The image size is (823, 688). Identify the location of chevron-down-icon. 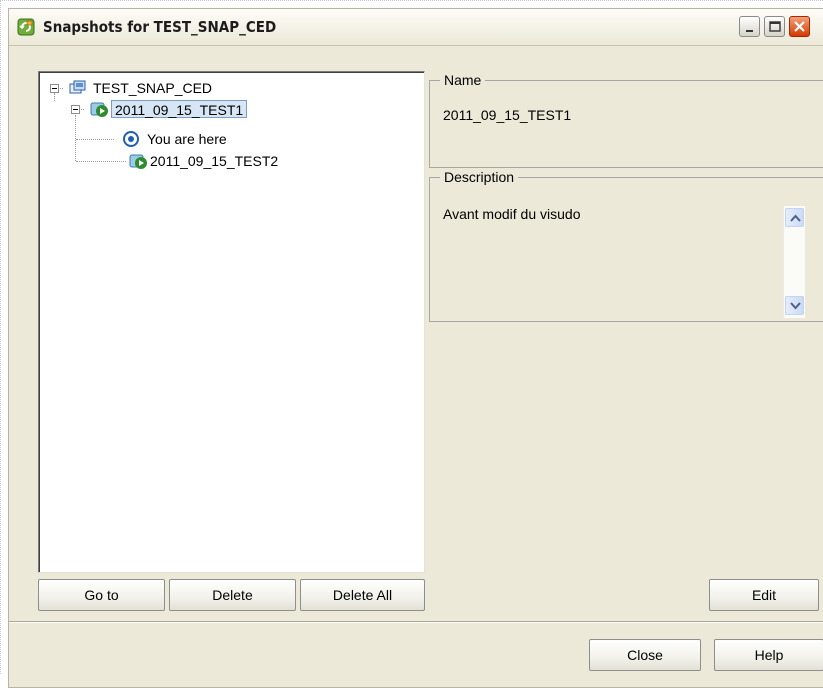
(795, 306).